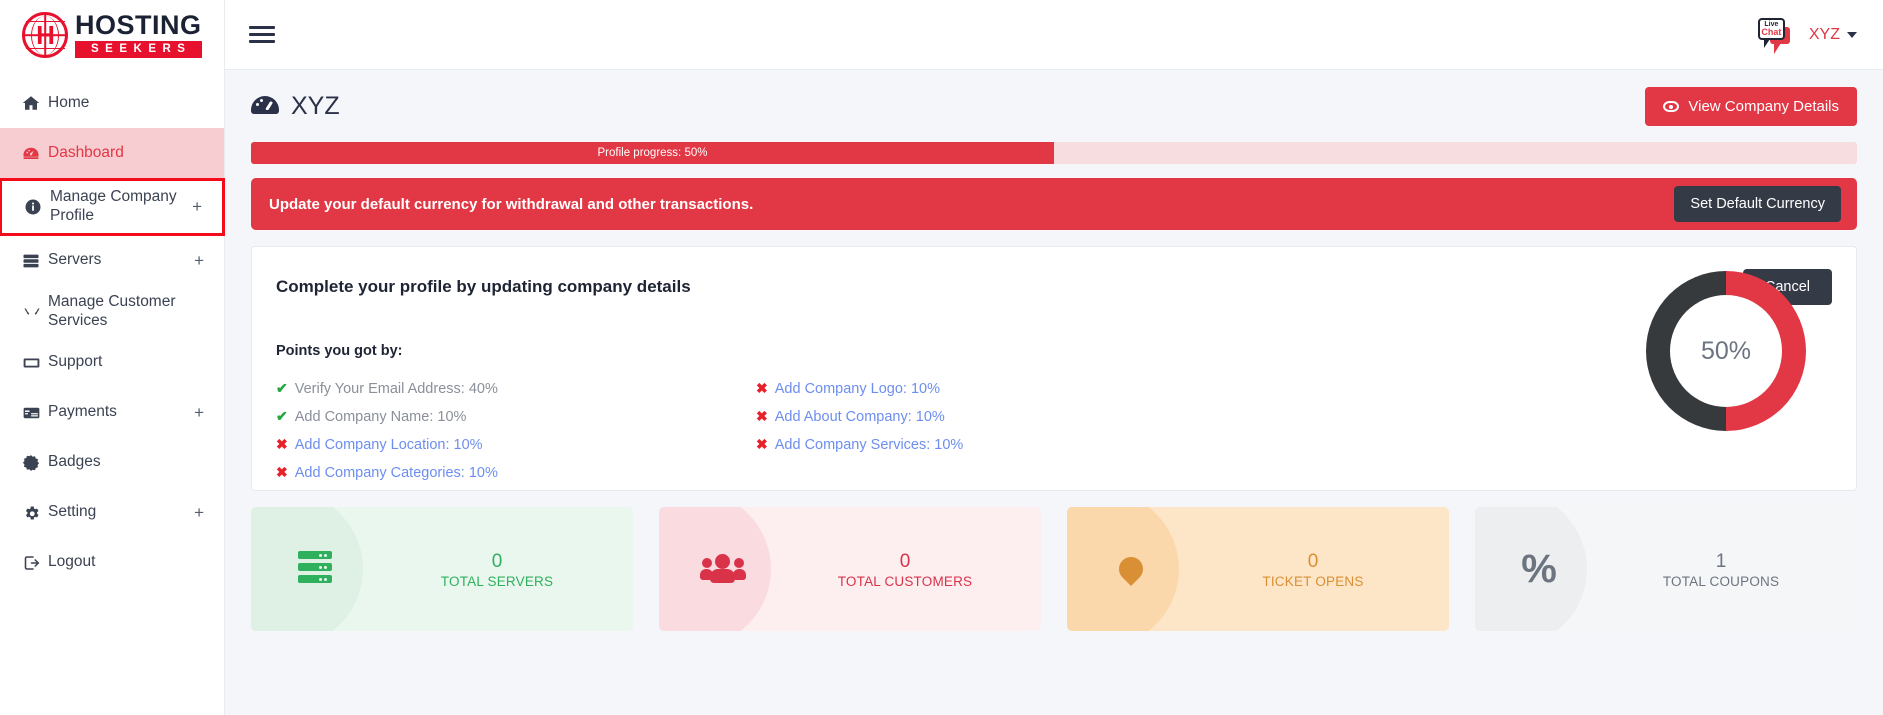 Image resolution: width=1883 pixels, height=715 pixels. I want to click on logo-text-hosting: HOSTING, so click(138, 25).